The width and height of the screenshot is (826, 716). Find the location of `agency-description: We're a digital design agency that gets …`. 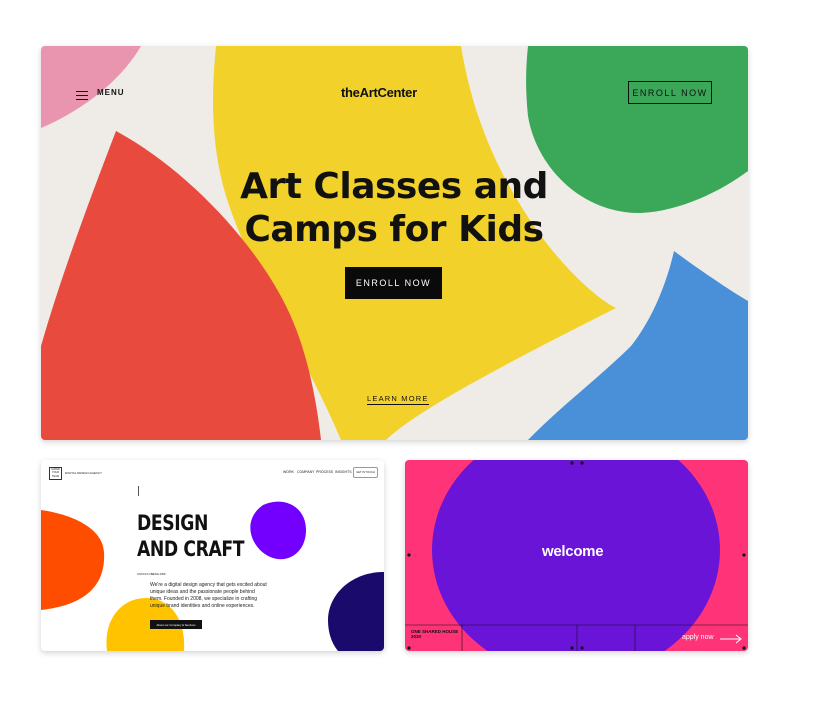

agency-description: We're a digital design agency that gets … is located at coordinates (208, 595).